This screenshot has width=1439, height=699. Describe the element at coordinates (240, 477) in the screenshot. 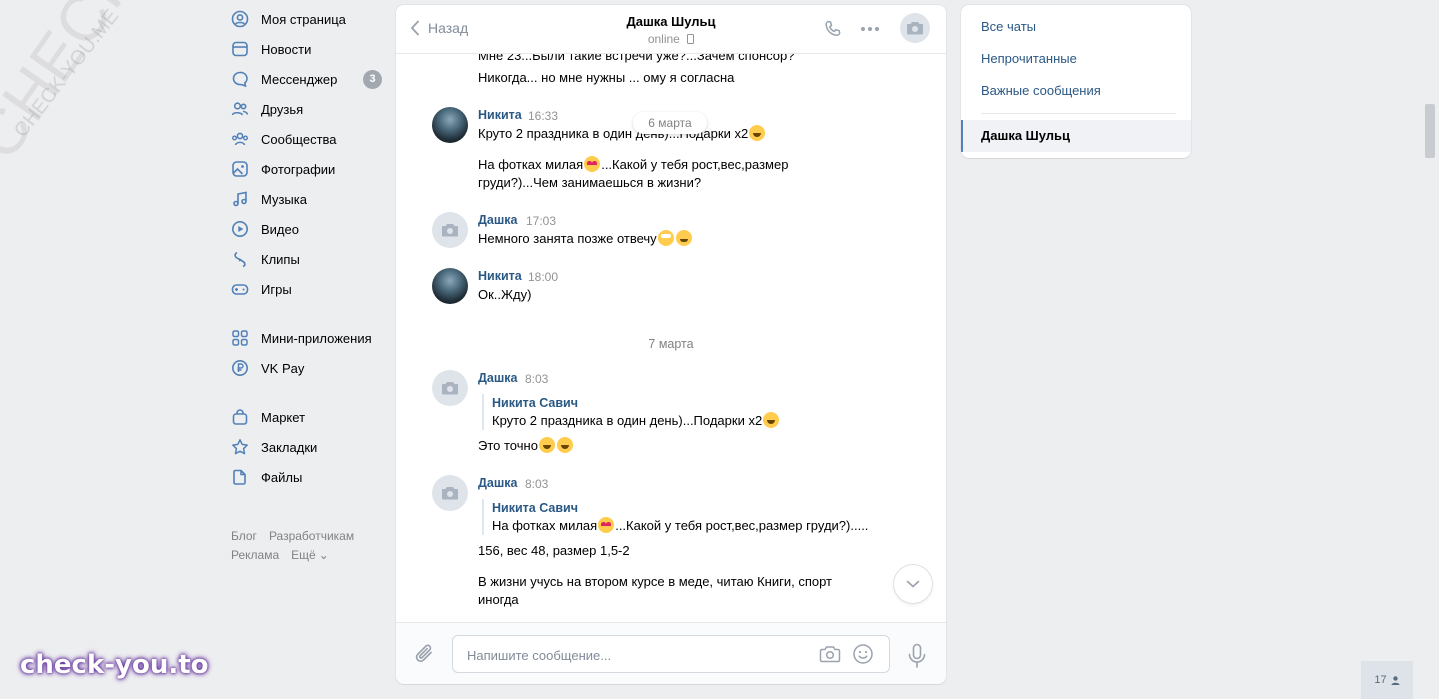

I see `file-icon` at that location.